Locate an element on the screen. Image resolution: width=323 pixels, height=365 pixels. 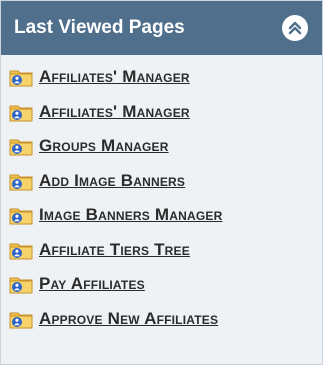
list-item-label: Add Image Banners is located at coordinates (112, 181).